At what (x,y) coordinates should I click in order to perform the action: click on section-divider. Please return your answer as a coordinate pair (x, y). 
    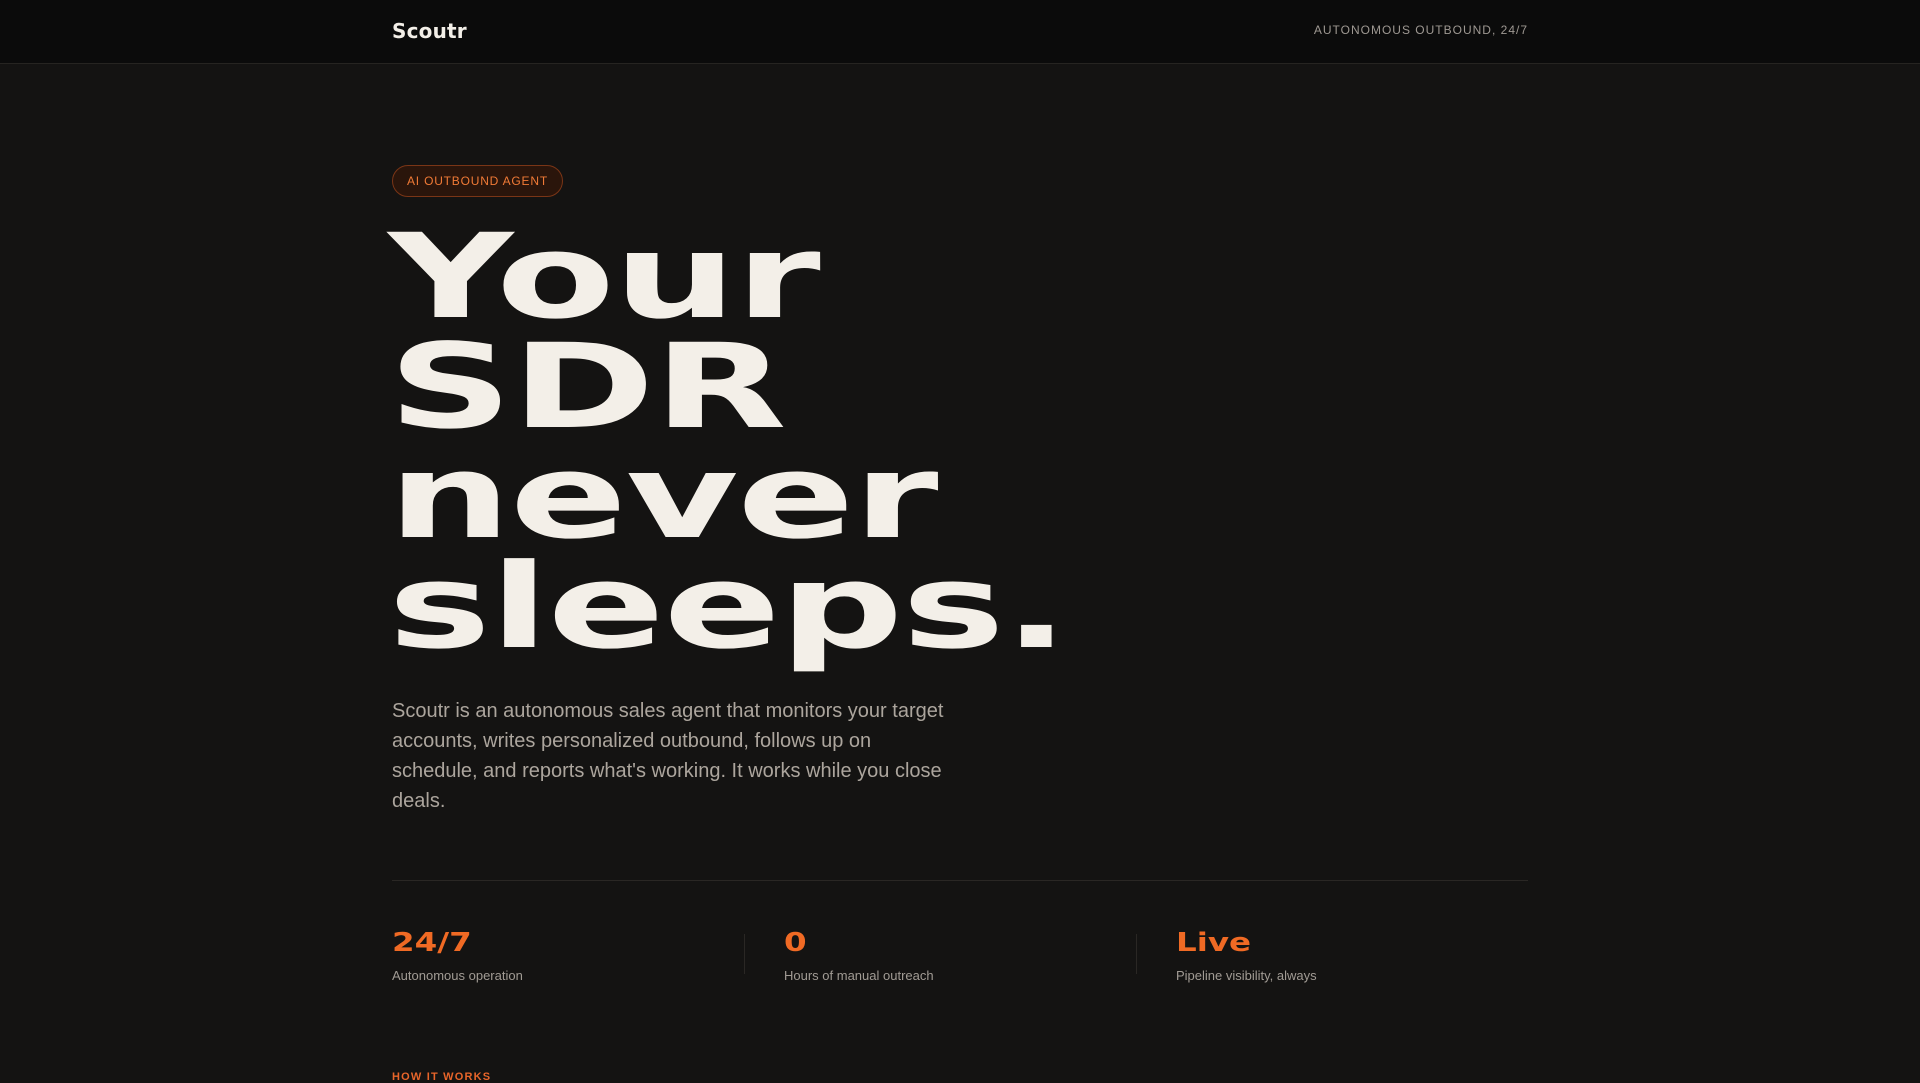
    Looking at the image, I should click on (960, 880).